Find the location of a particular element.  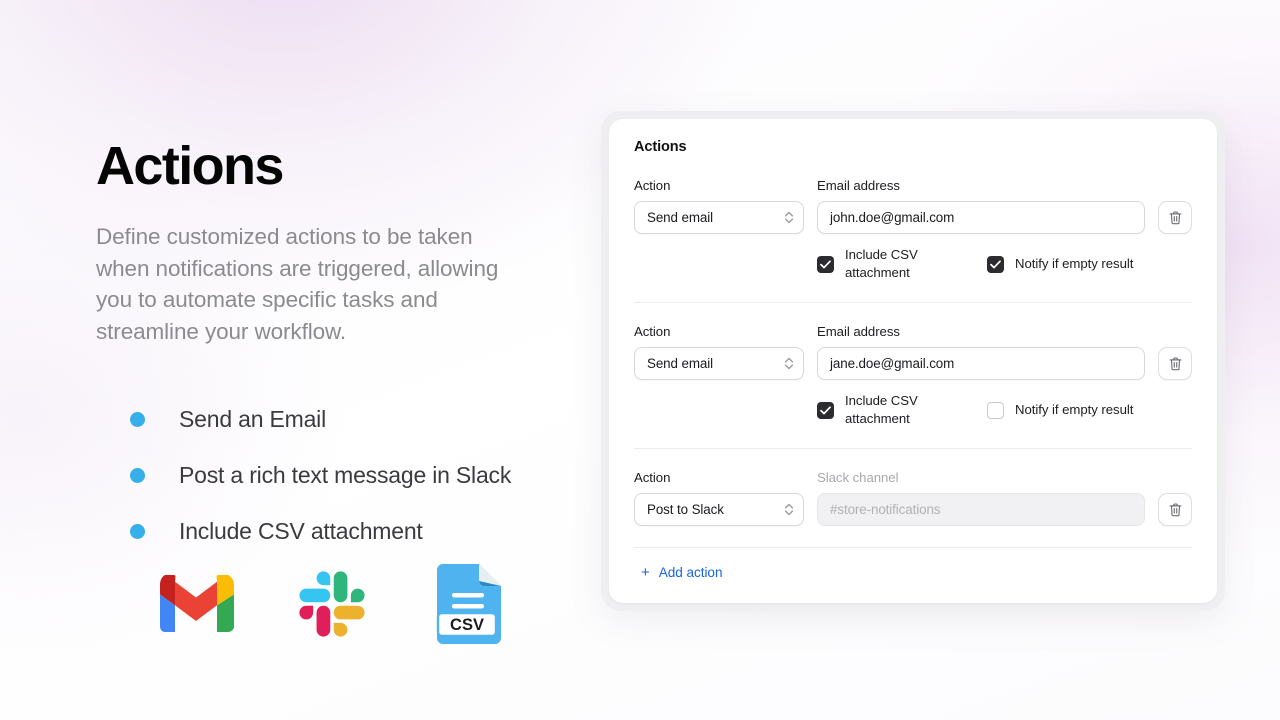

plus-icon: + is located at coordinates (645, 572).